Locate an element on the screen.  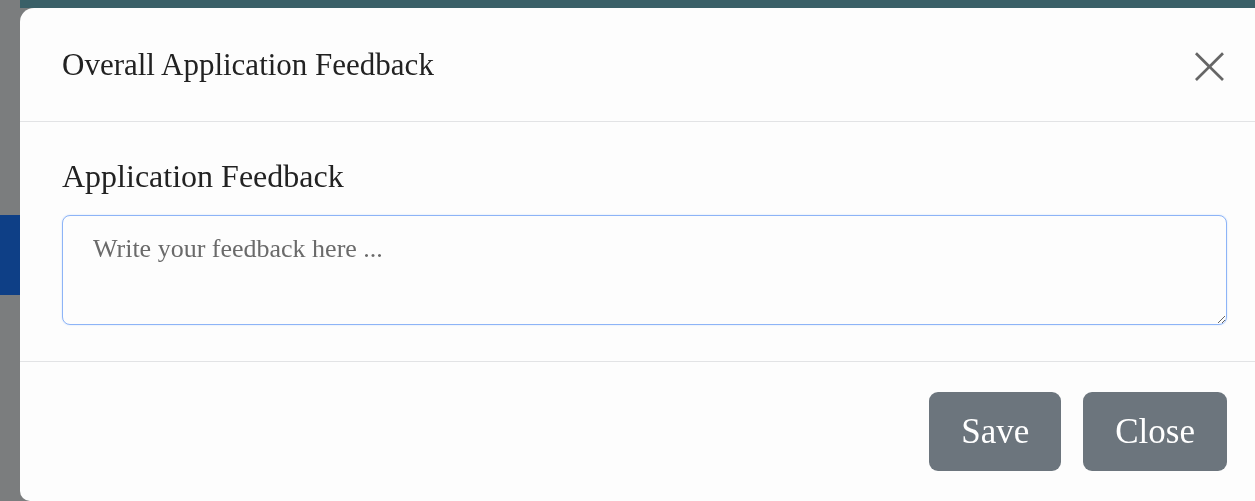
dialog-button: Close is located at coordinates (1155, 431).